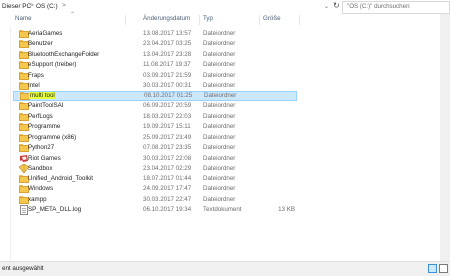 The height and width of the screenshot is (276, 450). I want to click on file-name: BluetoothExchangeFolder, so click(64, 54).